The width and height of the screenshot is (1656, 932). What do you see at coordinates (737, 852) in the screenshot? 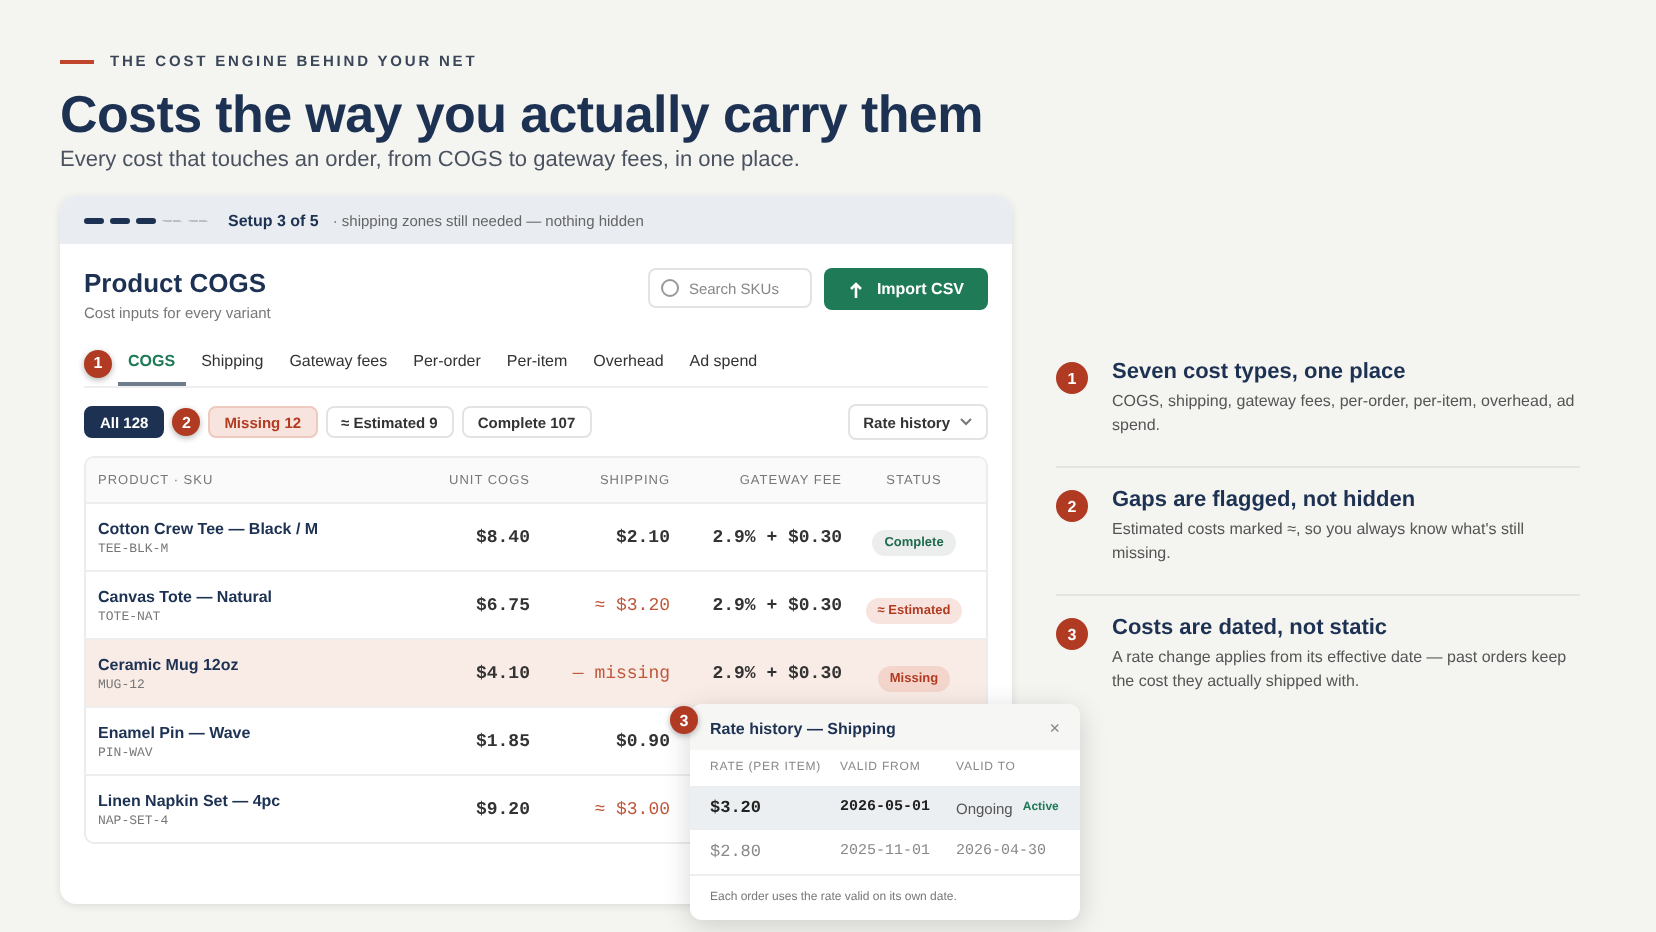
I see `table-cell-text: $2.80` at bounding box center [737, 852].